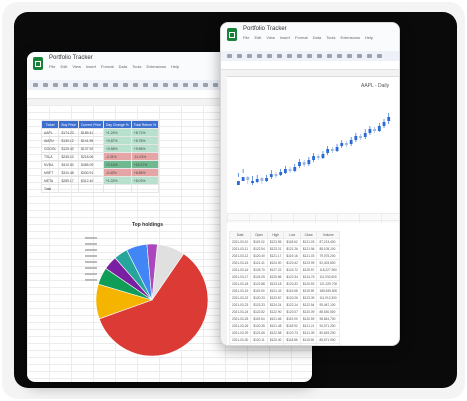 The width and height of the screenshot is (467, 401). I want to click on table-cell: +0.87%, so click(117, 140).